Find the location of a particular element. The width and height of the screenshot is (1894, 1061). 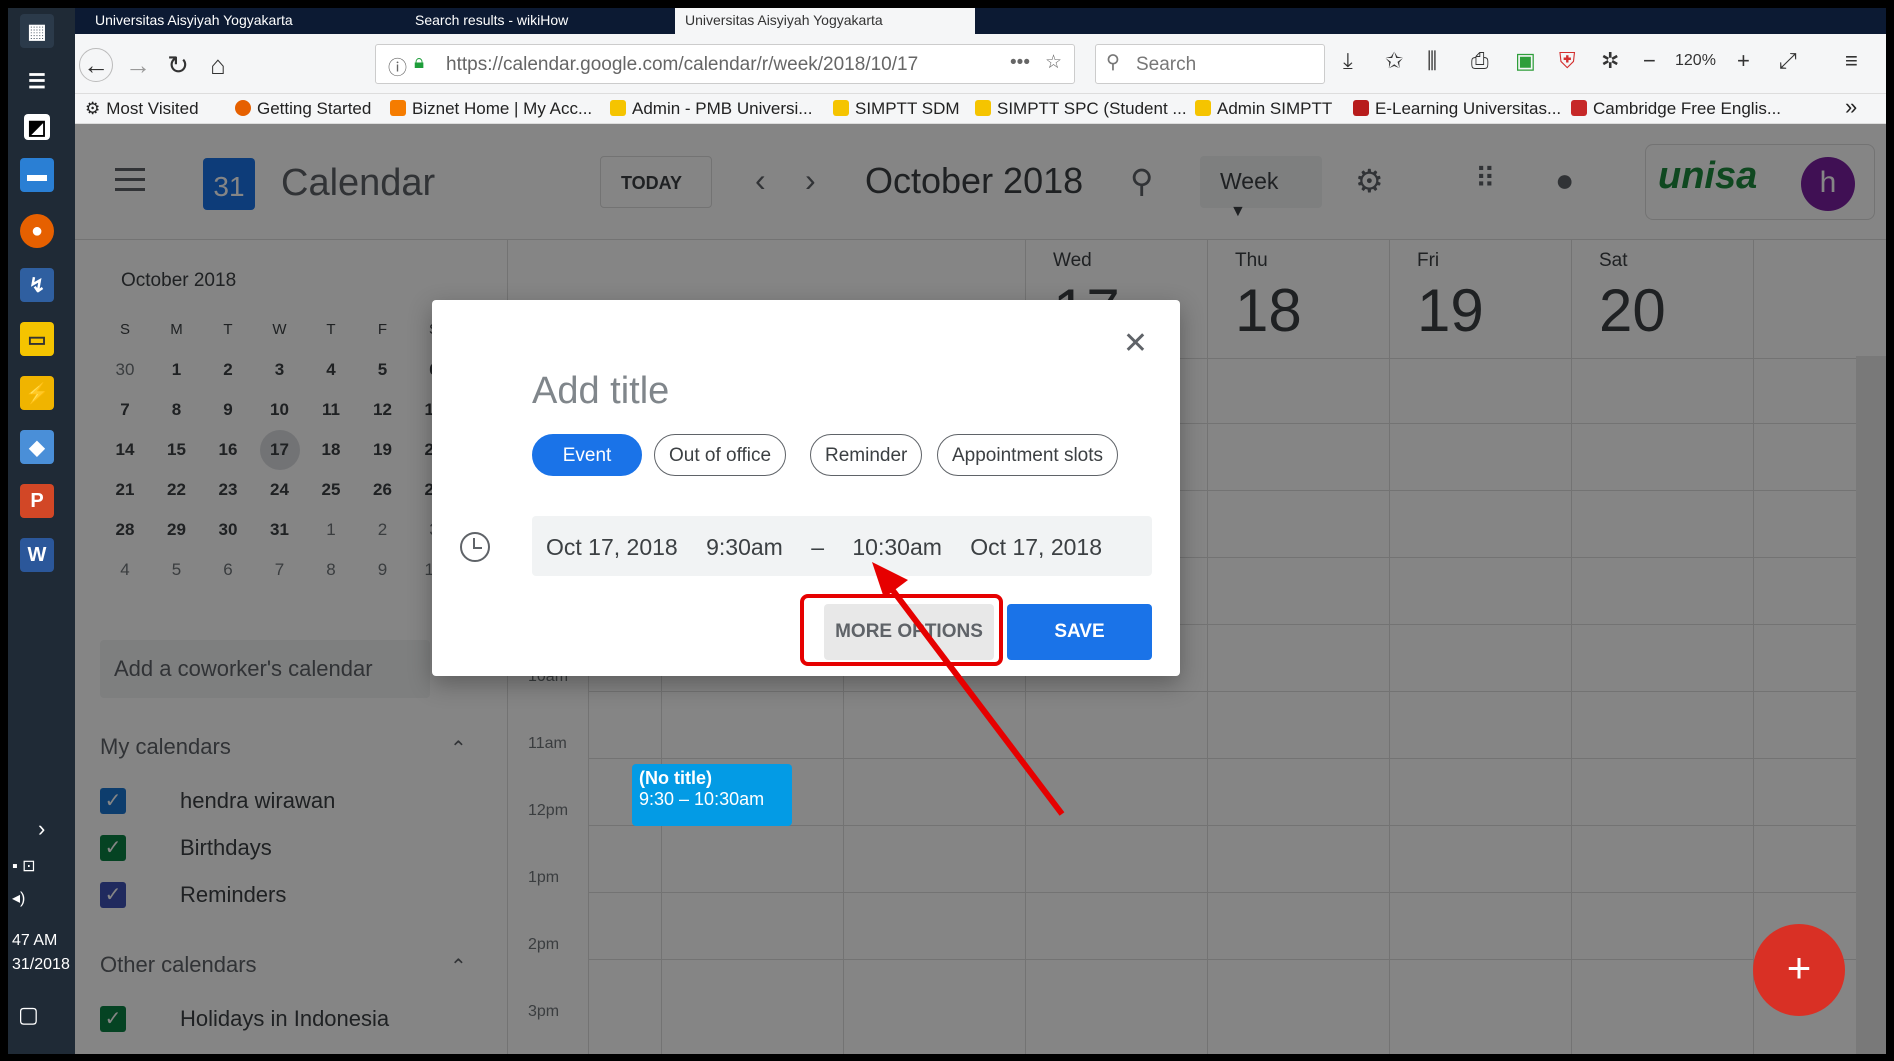

arrow-head is located at coordinates (890, 580).